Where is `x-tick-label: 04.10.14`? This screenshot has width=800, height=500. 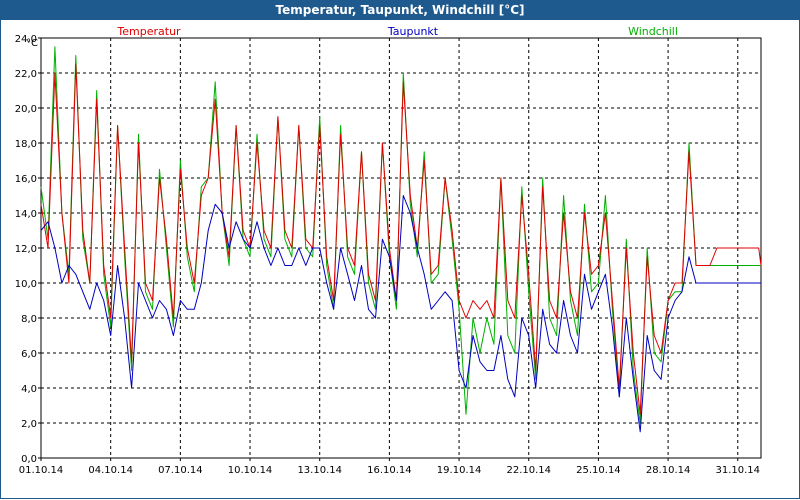 x-tick-label: 04.10.14 is located at coordinates (110, 470).